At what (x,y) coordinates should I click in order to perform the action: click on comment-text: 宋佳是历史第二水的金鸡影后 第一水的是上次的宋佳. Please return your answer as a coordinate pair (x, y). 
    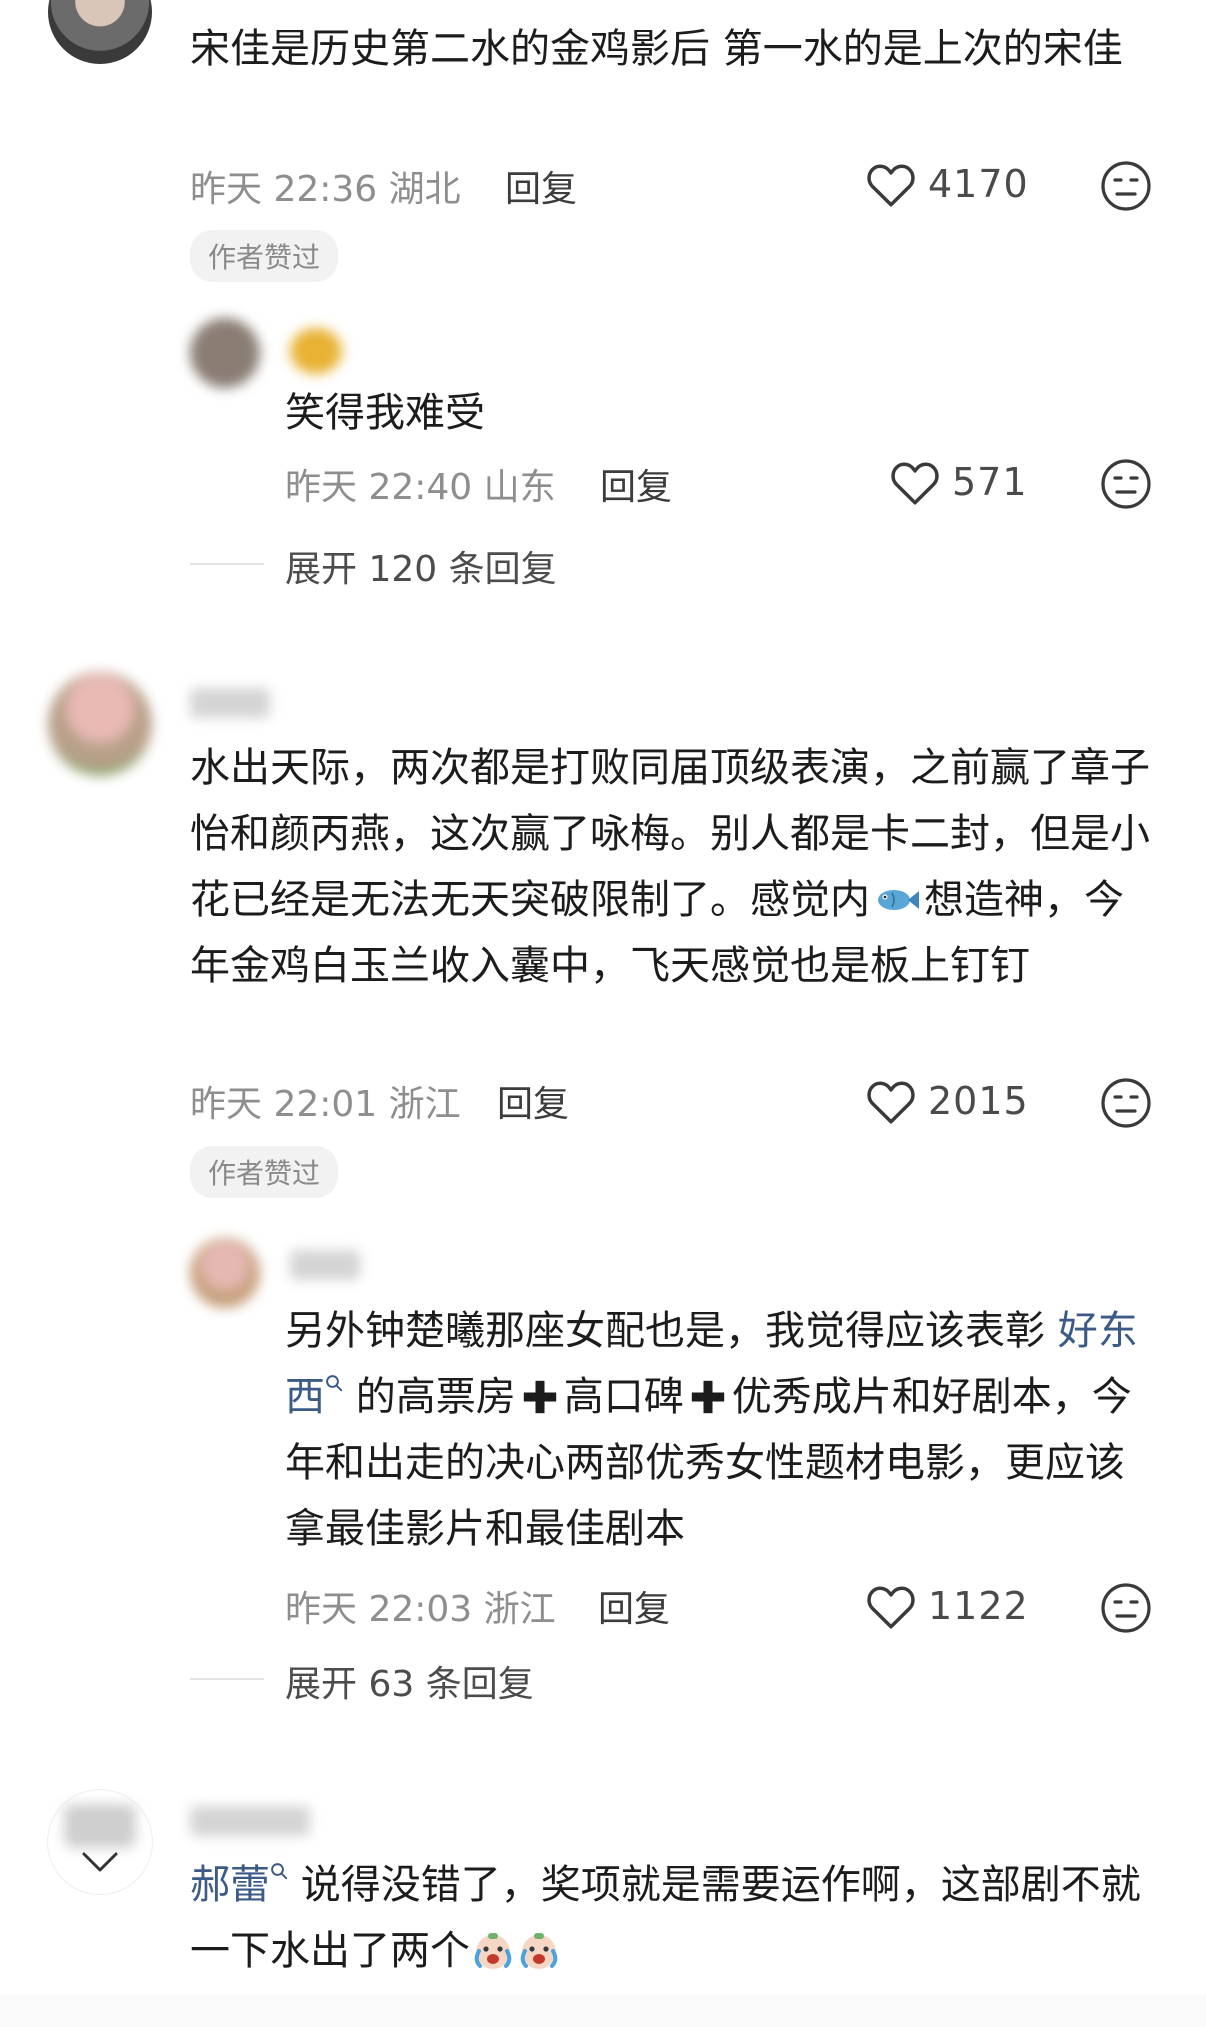
    Looking at the image, I should click on (656, 49).